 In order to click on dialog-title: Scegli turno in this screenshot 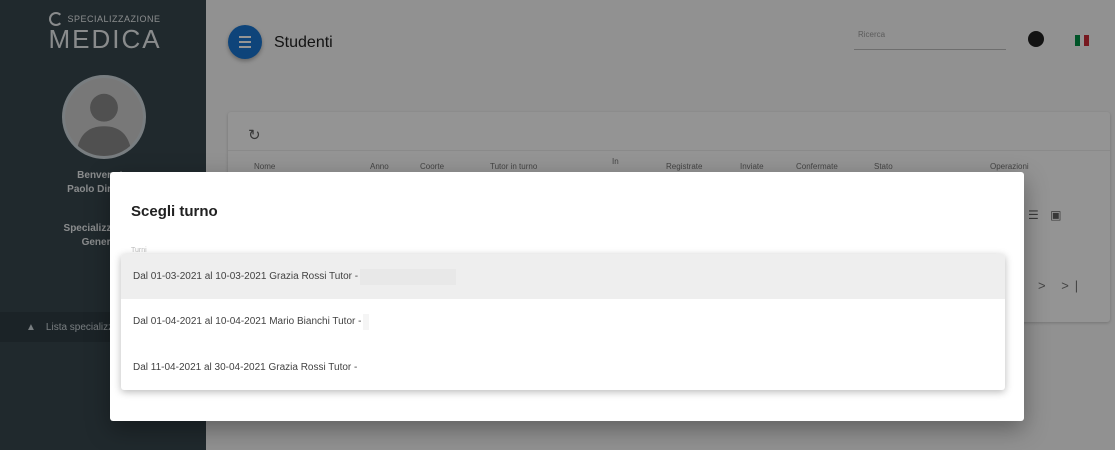, I will do `click(174, 211)`.